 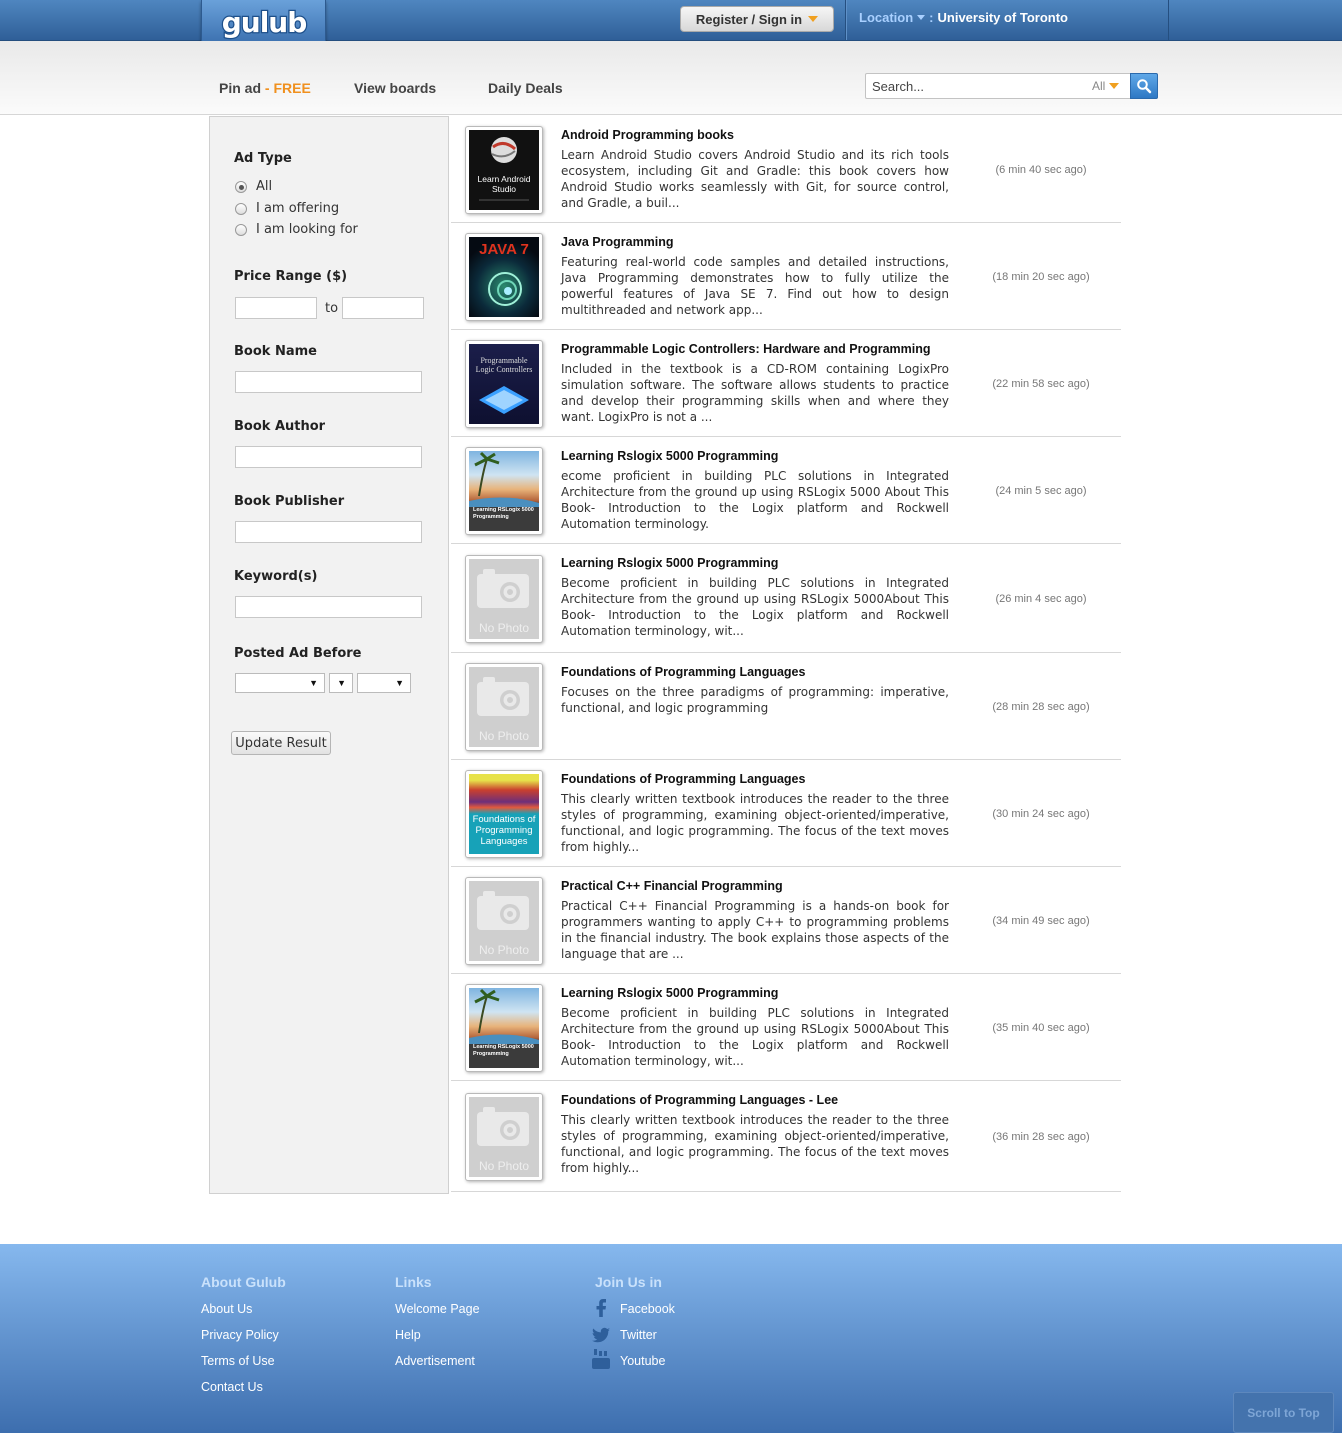 I want to click on book-publisher-heading: Book Publisher, so click(x=289, y=501).